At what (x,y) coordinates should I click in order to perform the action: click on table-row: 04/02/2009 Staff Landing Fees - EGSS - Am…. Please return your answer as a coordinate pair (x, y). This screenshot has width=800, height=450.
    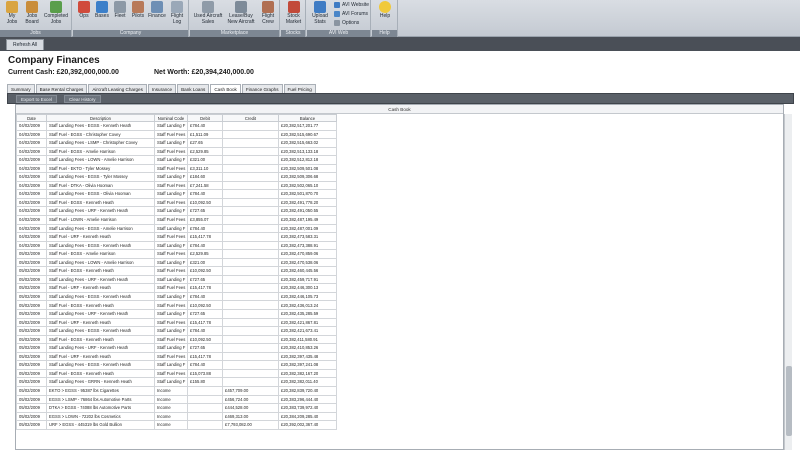
    Looking at the image, I should click on (176, 228).